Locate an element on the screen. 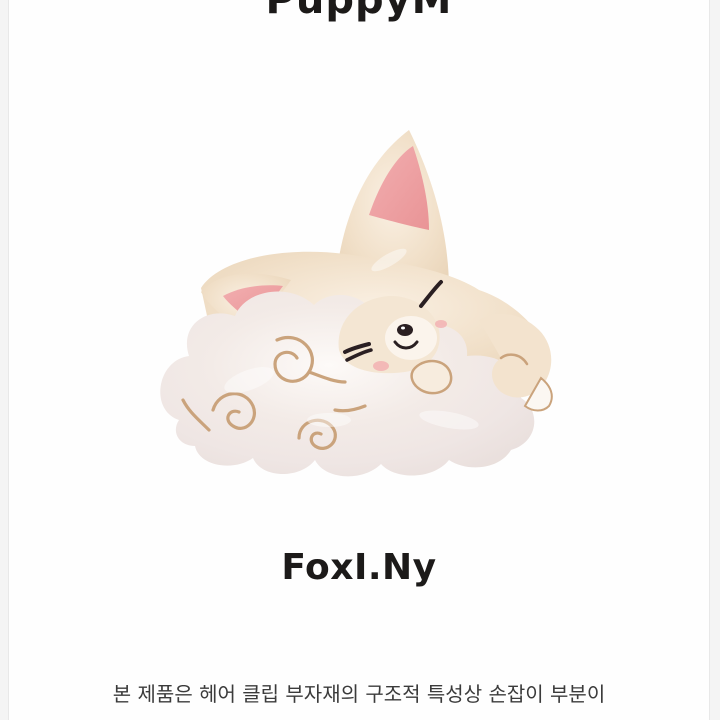 The width and height of the screenshot is (720, 720). notice-line: 본 제품은 헤어 클립 부자재의 구조적 특성상 손잡이 부분이 is located at coordinates (359, 694).